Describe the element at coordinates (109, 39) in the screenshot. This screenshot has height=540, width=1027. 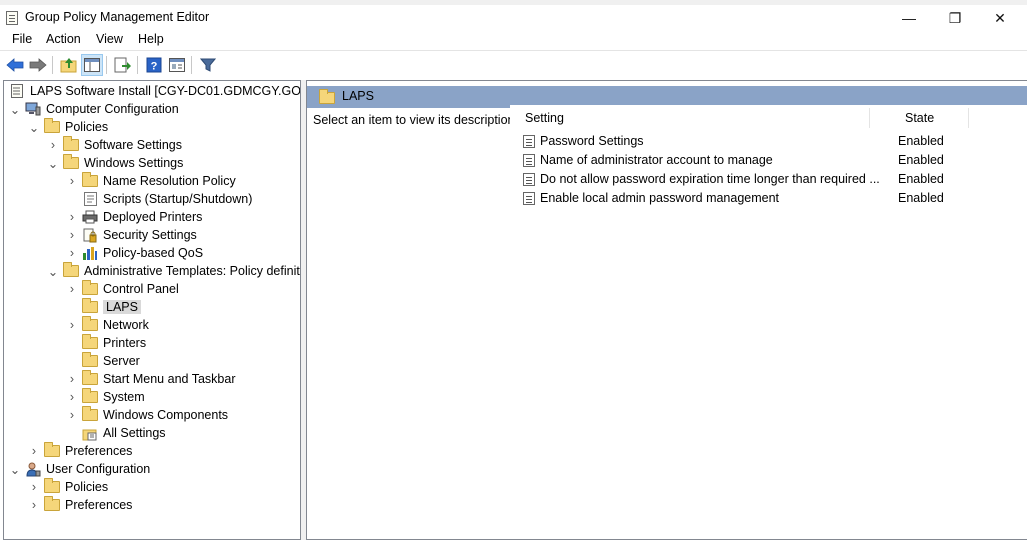
I see `menu-view: View` at that location.